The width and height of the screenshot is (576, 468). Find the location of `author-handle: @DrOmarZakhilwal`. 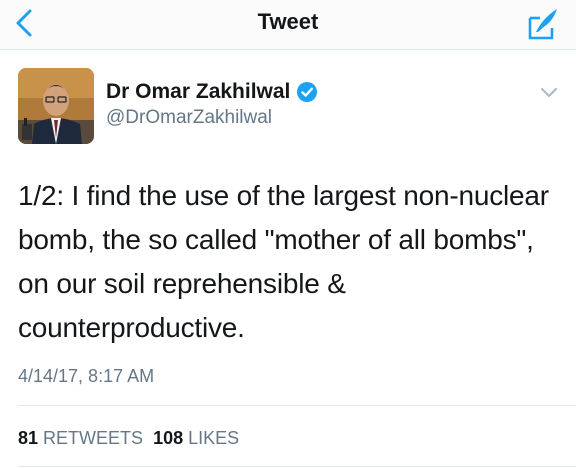

author-handle: @DrOmarZakhilwal is located at coordinates (189, 118).